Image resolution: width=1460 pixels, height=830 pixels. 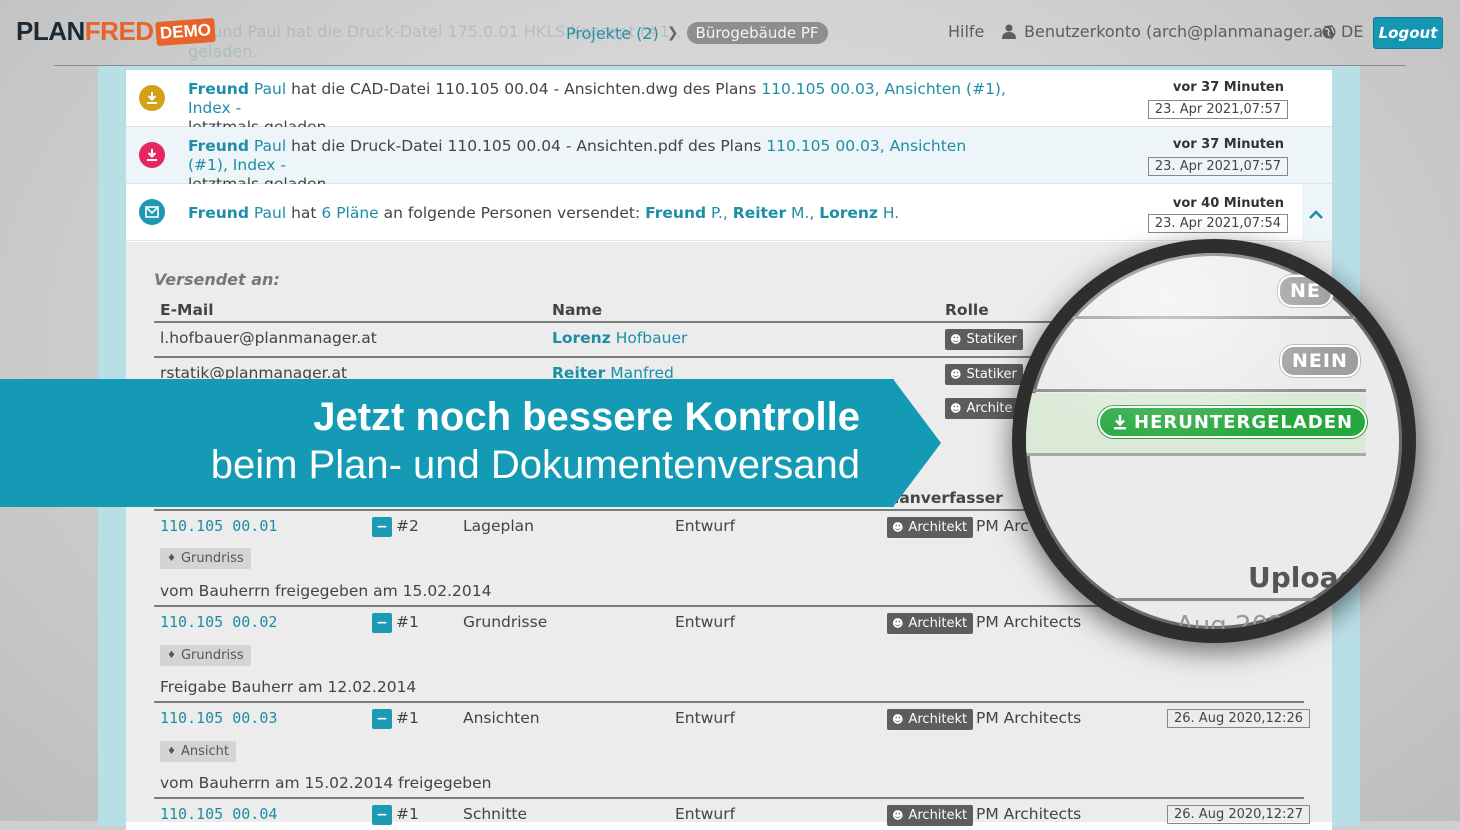 I want to click on role-badge: ☻ Archite, so click(x=982, y=408).